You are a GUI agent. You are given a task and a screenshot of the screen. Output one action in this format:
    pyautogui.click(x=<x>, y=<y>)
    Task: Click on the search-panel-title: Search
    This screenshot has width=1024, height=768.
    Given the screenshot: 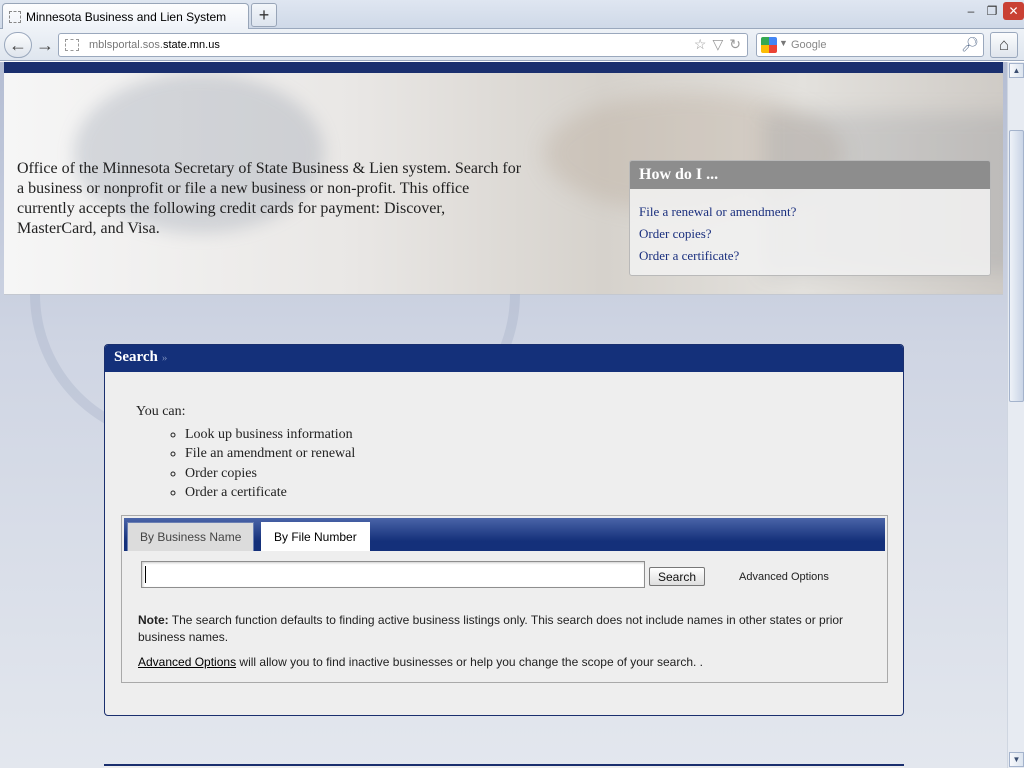 What is the action you would take?
    pyautogui.click(x=136, y=357)
    